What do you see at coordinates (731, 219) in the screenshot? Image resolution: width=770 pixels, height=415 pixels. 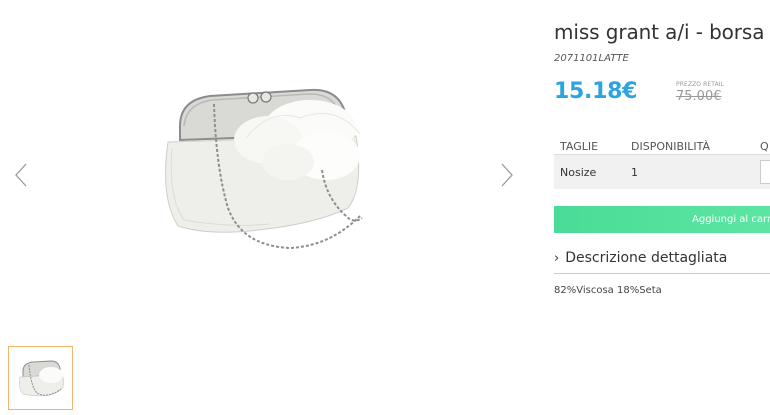 I see `add-to-cart-label: Aggiungi al carr` at bounding box center [731, 219].